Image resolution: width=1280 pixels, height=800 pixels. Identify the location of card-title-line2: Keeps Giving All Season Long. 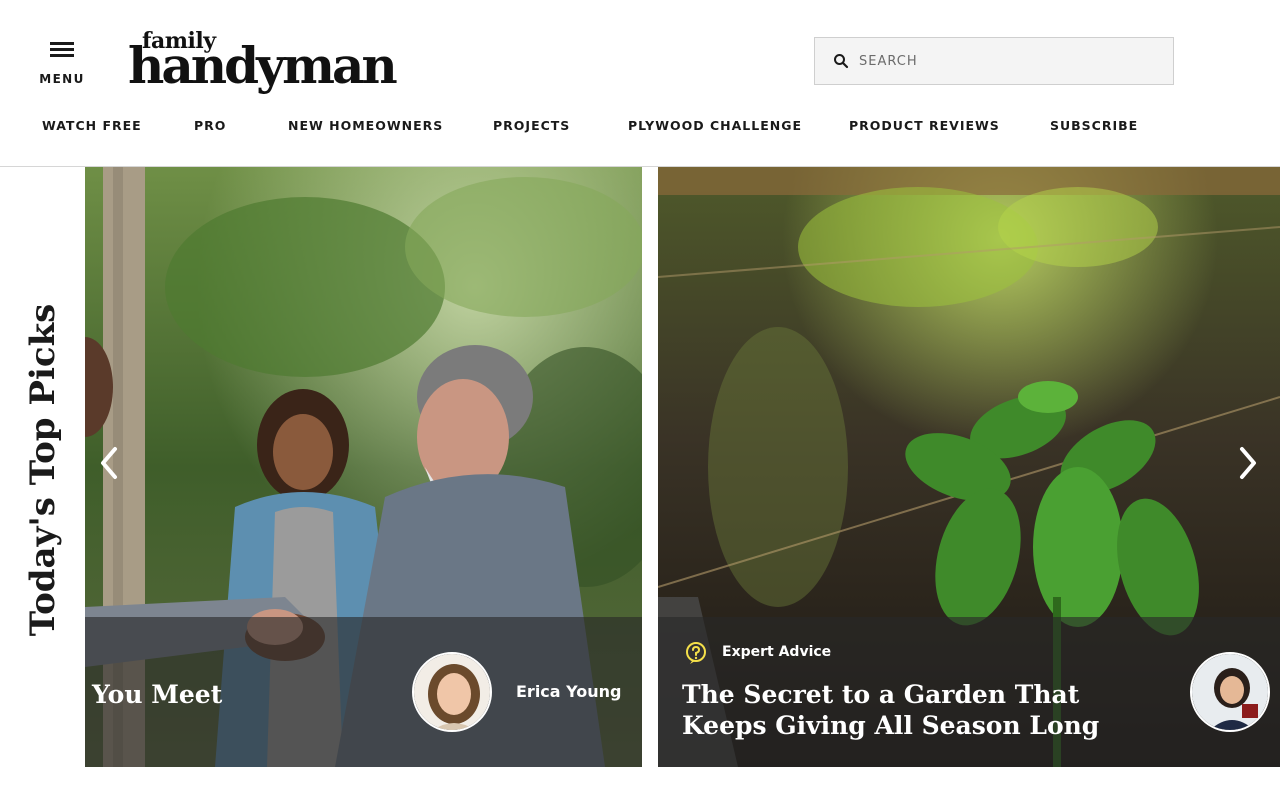
(891, 725).